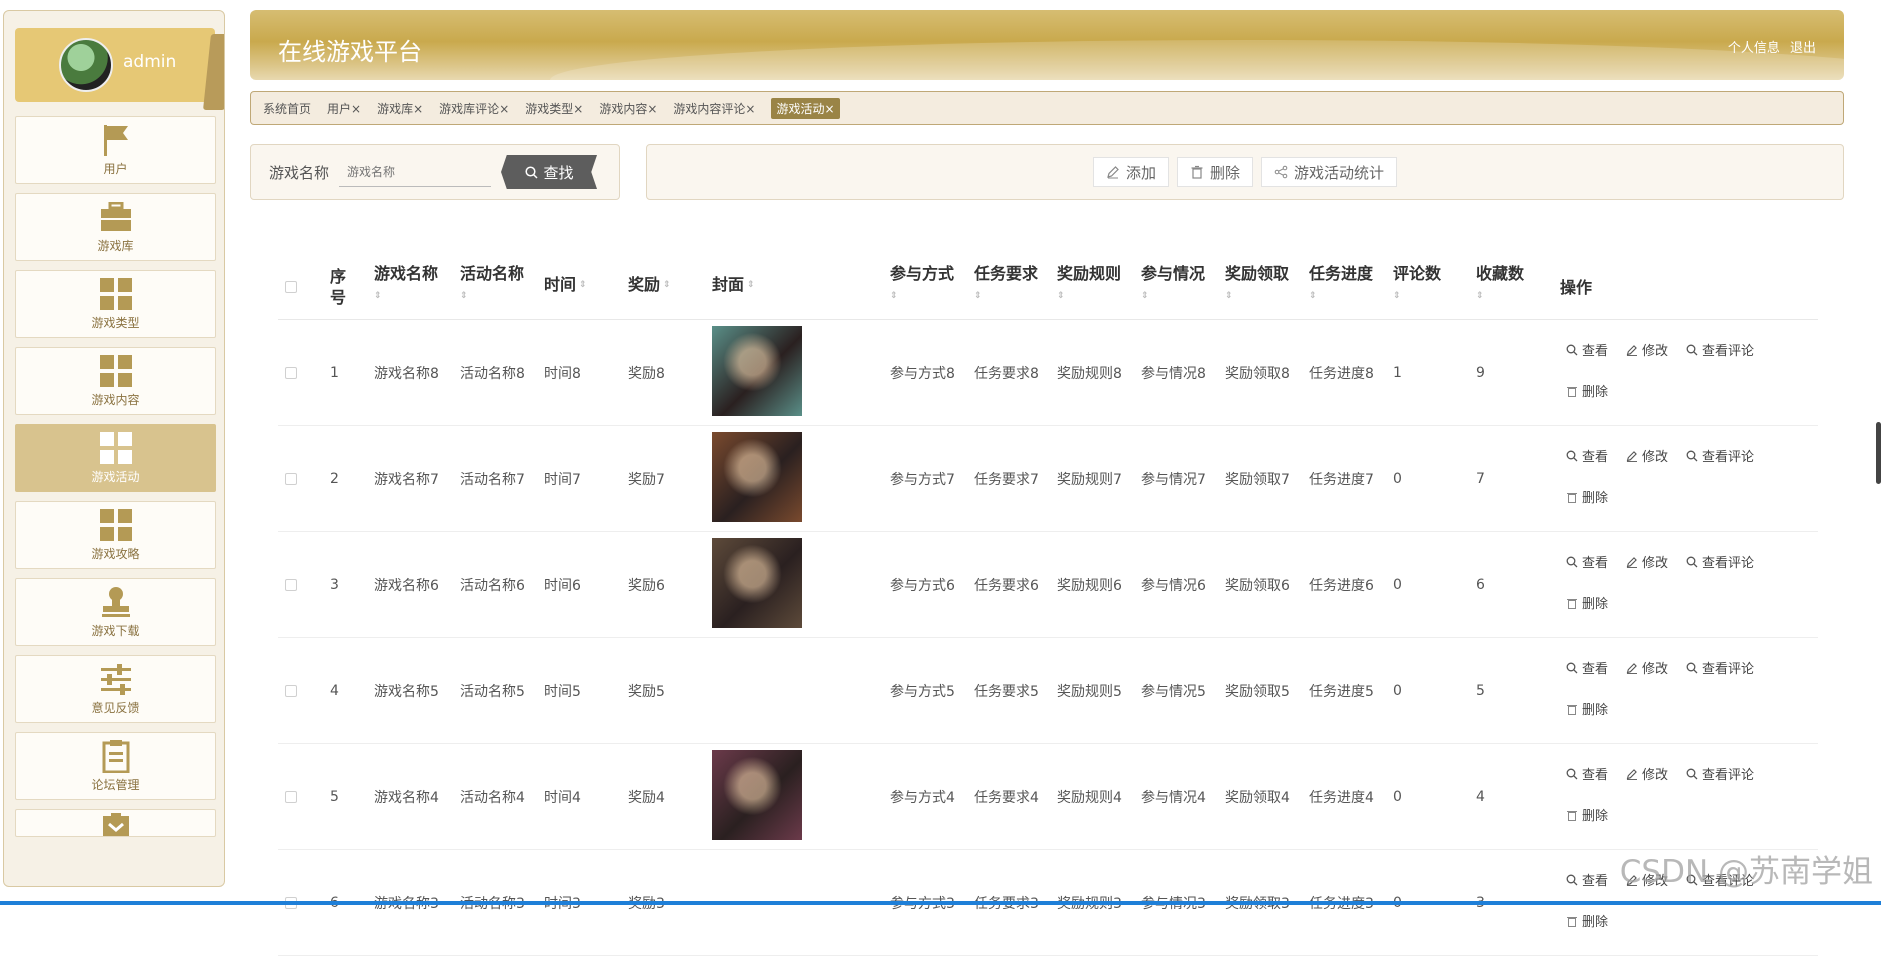 This screenshot has width=1881, height=956. Describe the element at coordinates (86, 65) in the screenshot. I see `avatar` at that location.